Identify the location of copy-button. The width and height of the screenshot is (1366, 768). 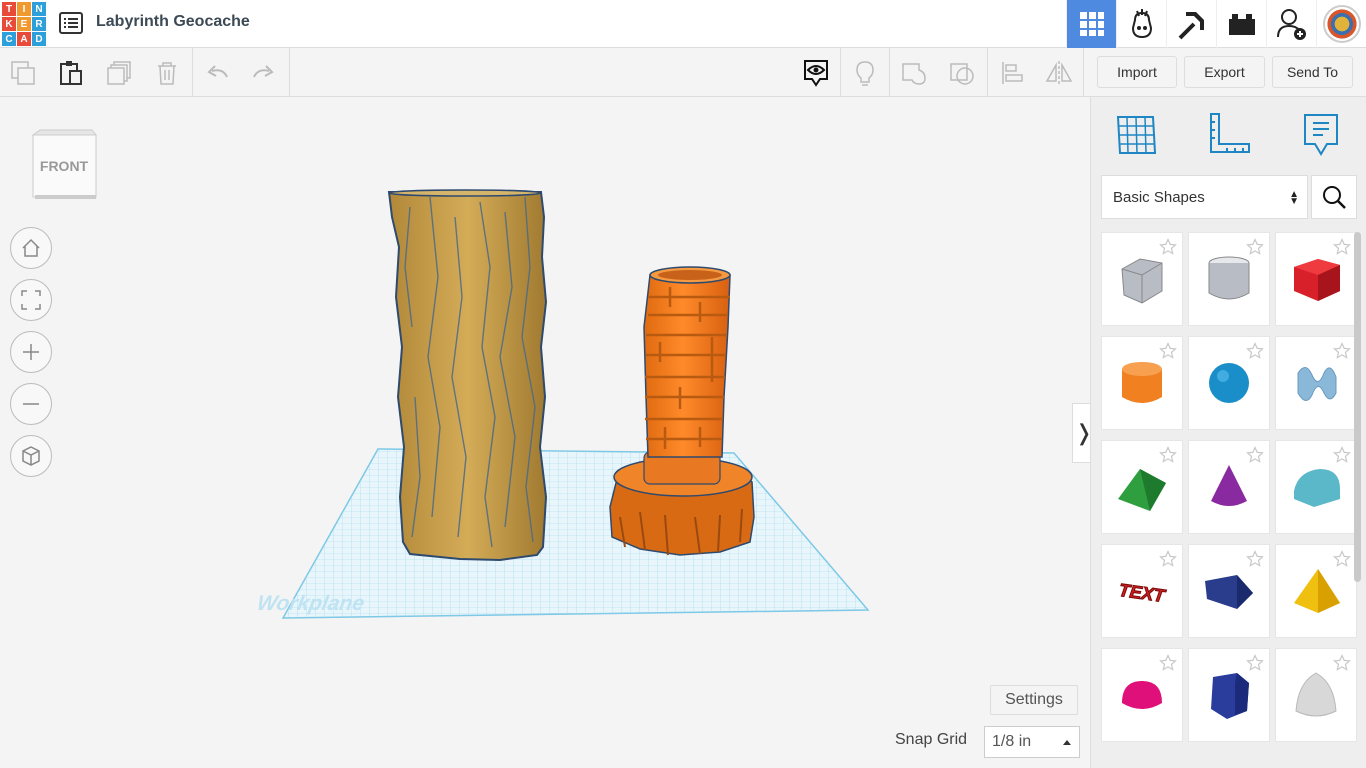
(23, 73).